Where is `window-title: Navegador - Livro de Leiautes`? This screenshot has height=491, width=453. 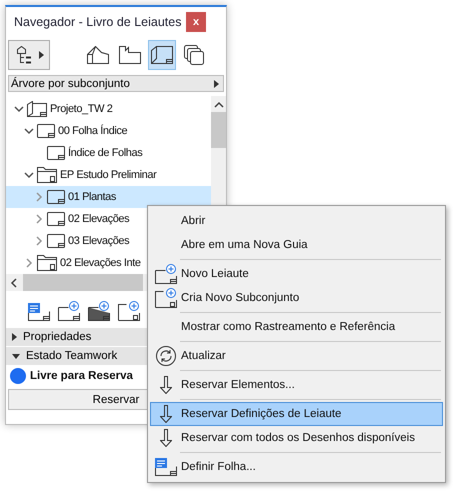 window-title: Navegador - Livro de Leiautes is located at coordinates (98, 22).